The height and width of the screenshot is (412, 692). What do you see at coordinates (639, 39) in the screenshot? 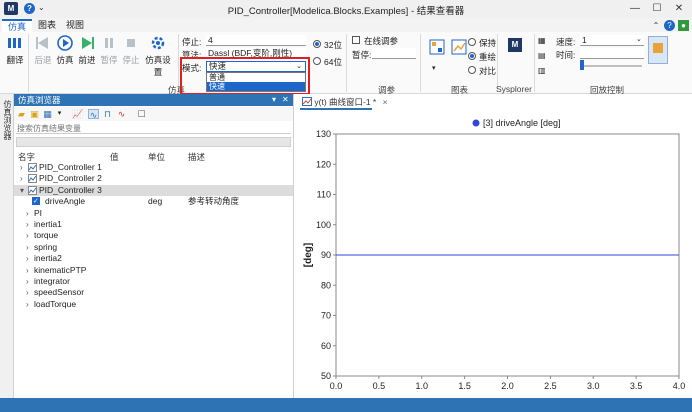
I see `speed-chevron-icon: ⌄` at bounding box center [639, 39].